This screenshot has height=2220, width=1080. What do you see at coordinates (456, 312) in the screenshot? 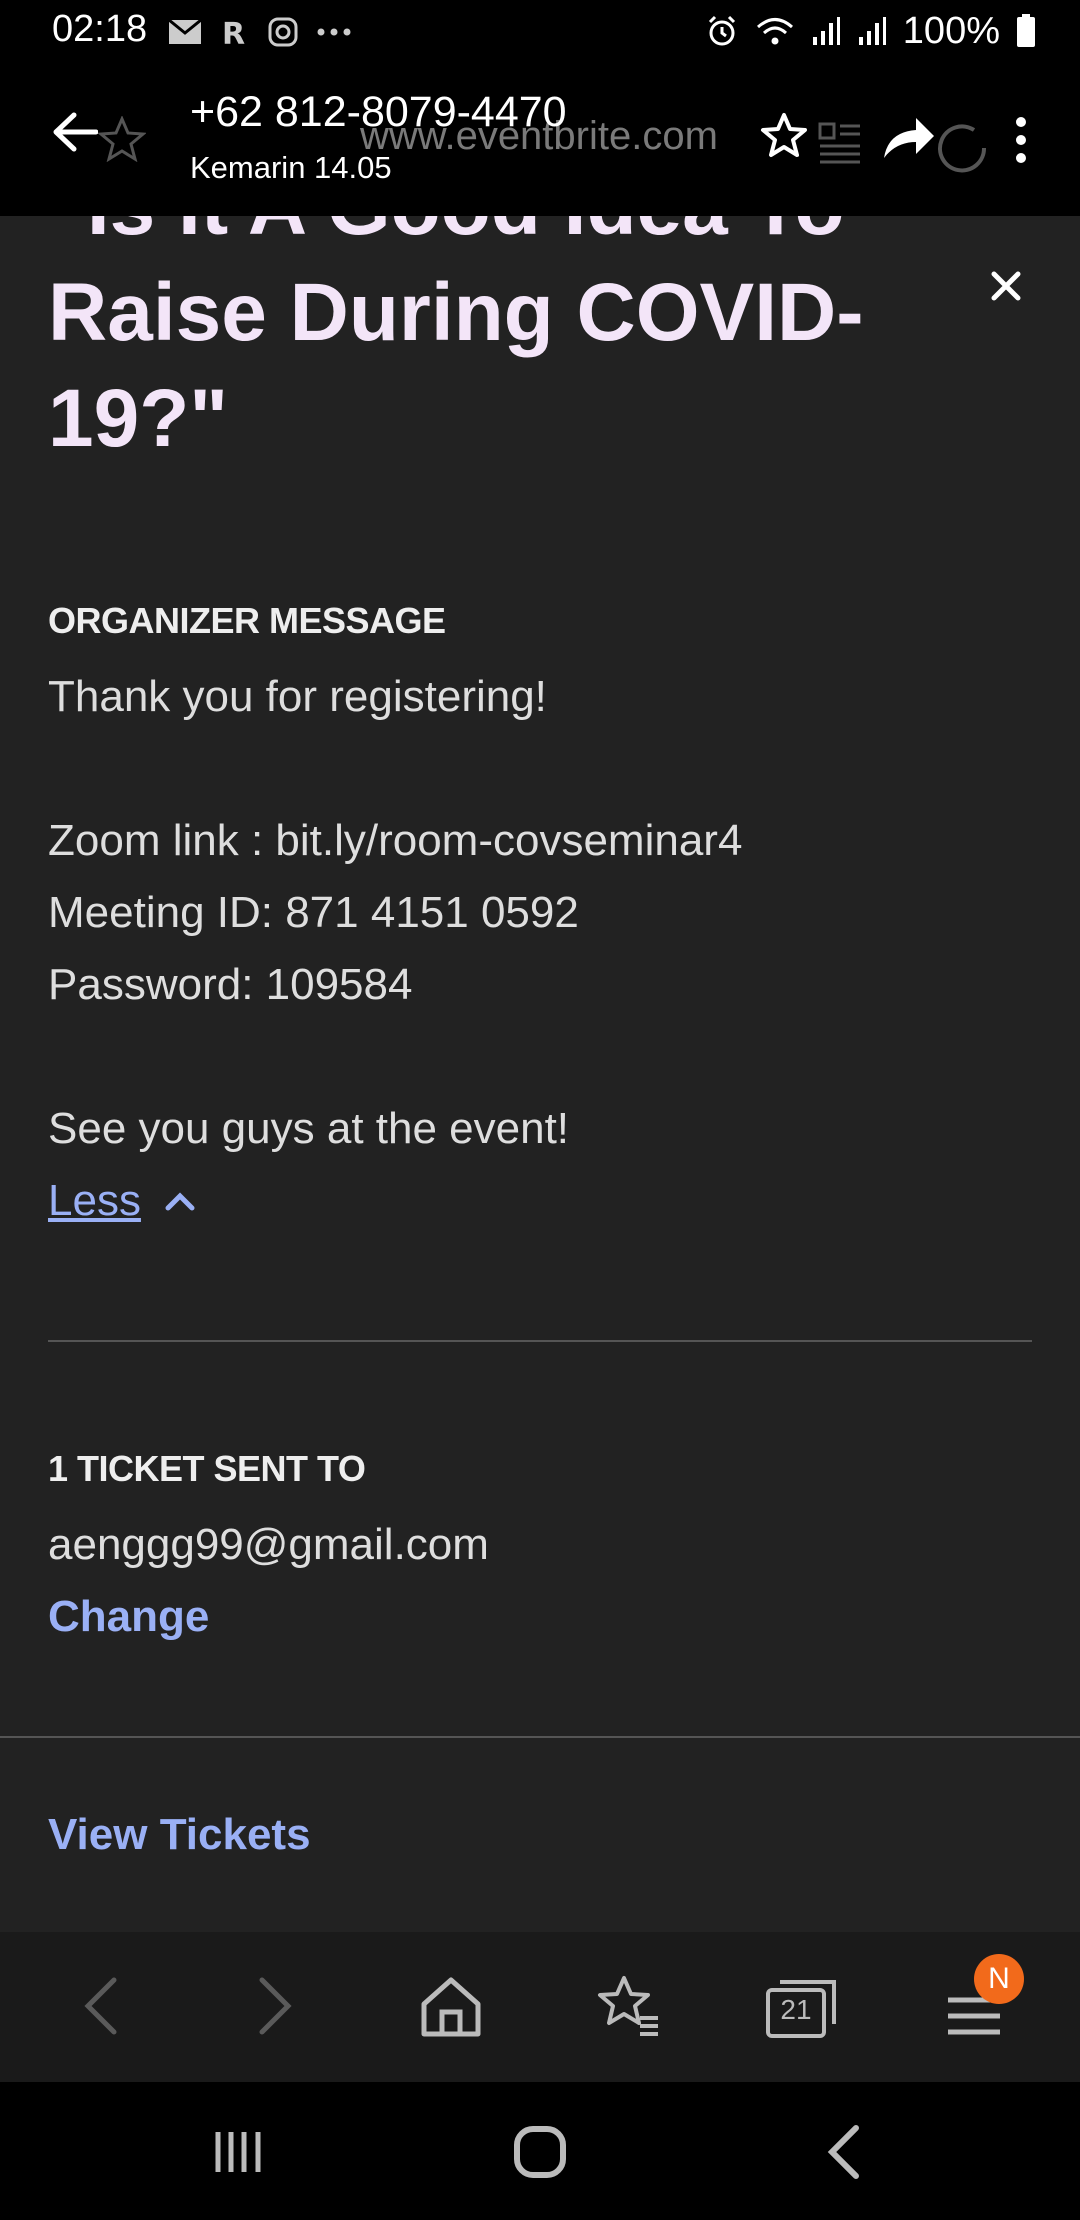
I see `event-title-line-2: Raise During COVID-` at bounding box center [456, 312].